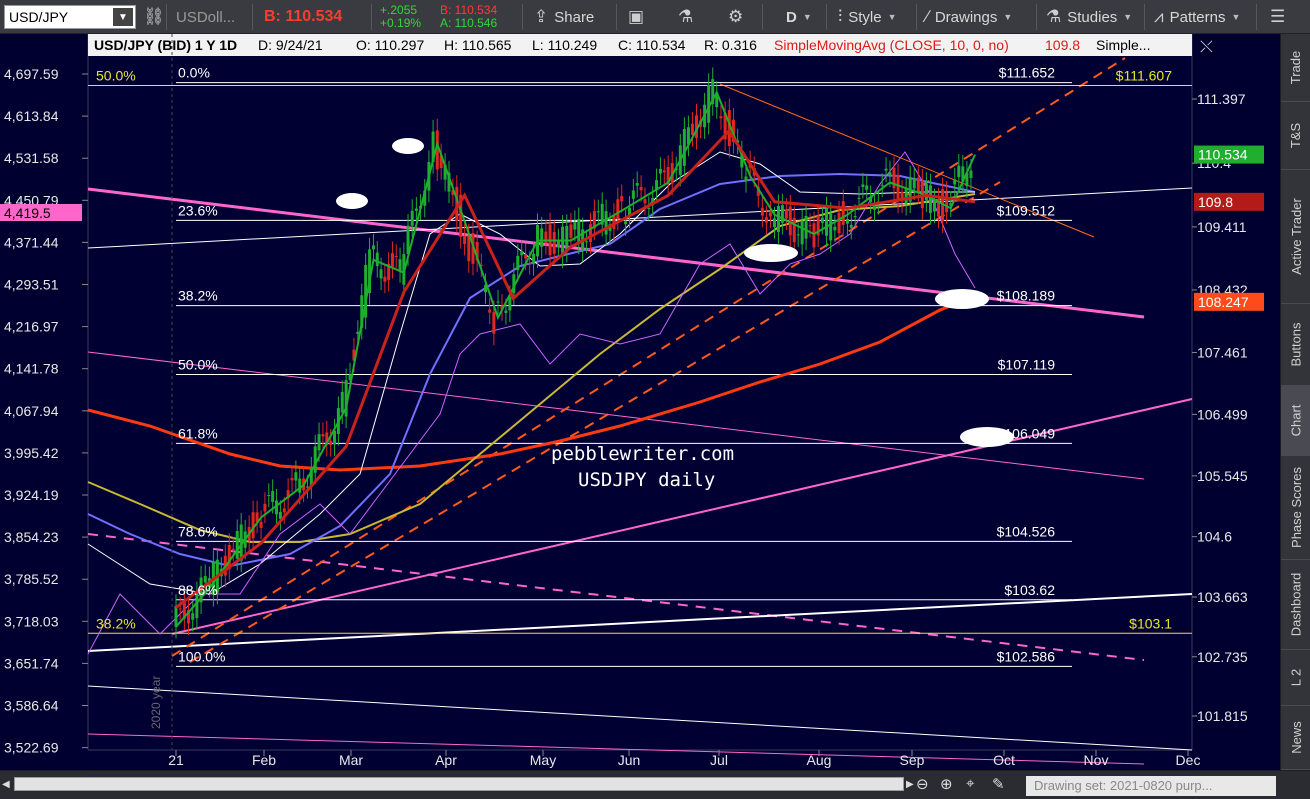 The width and height of the screenshot is (1310, 799). I want to click on gear-icon: ⚙, so click(736, 16).